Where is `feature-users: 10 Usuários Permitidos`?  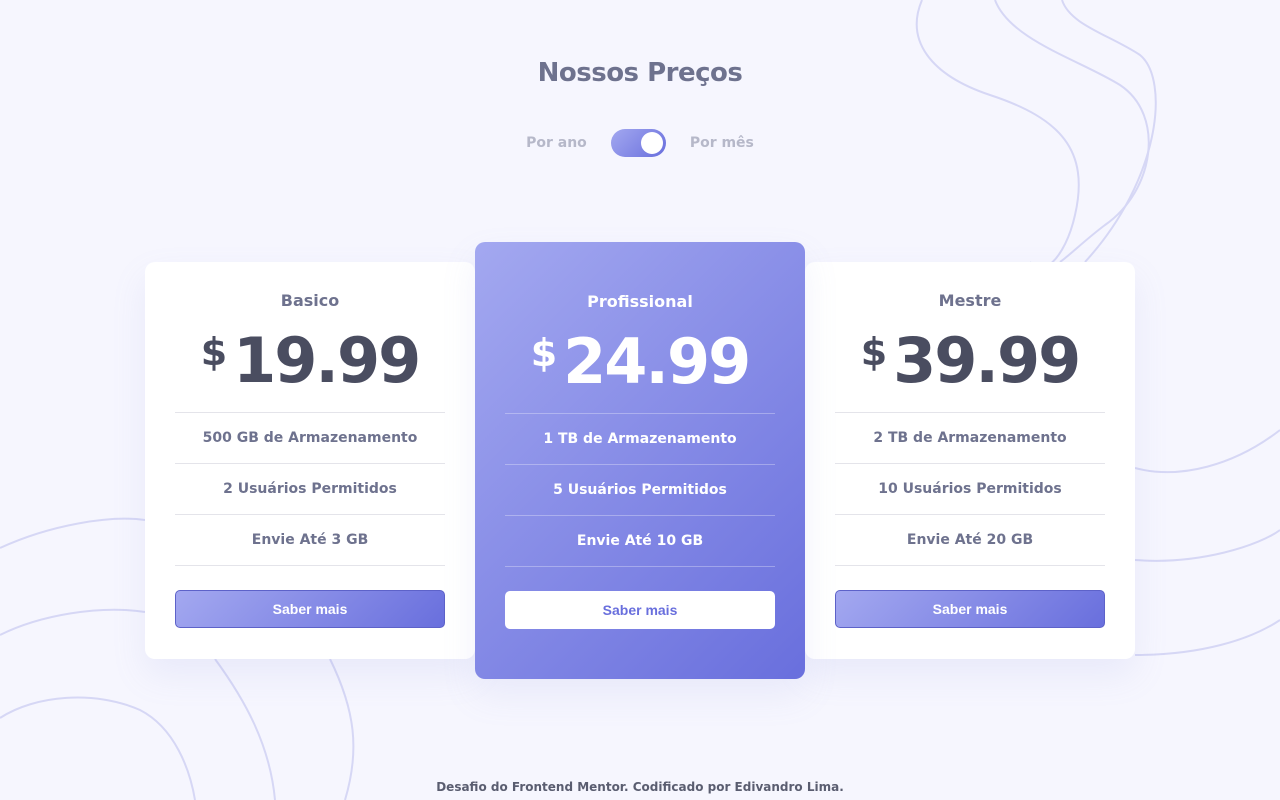 feature-users: 10 Usuários Permitidos is located at coordinates (970, 489).